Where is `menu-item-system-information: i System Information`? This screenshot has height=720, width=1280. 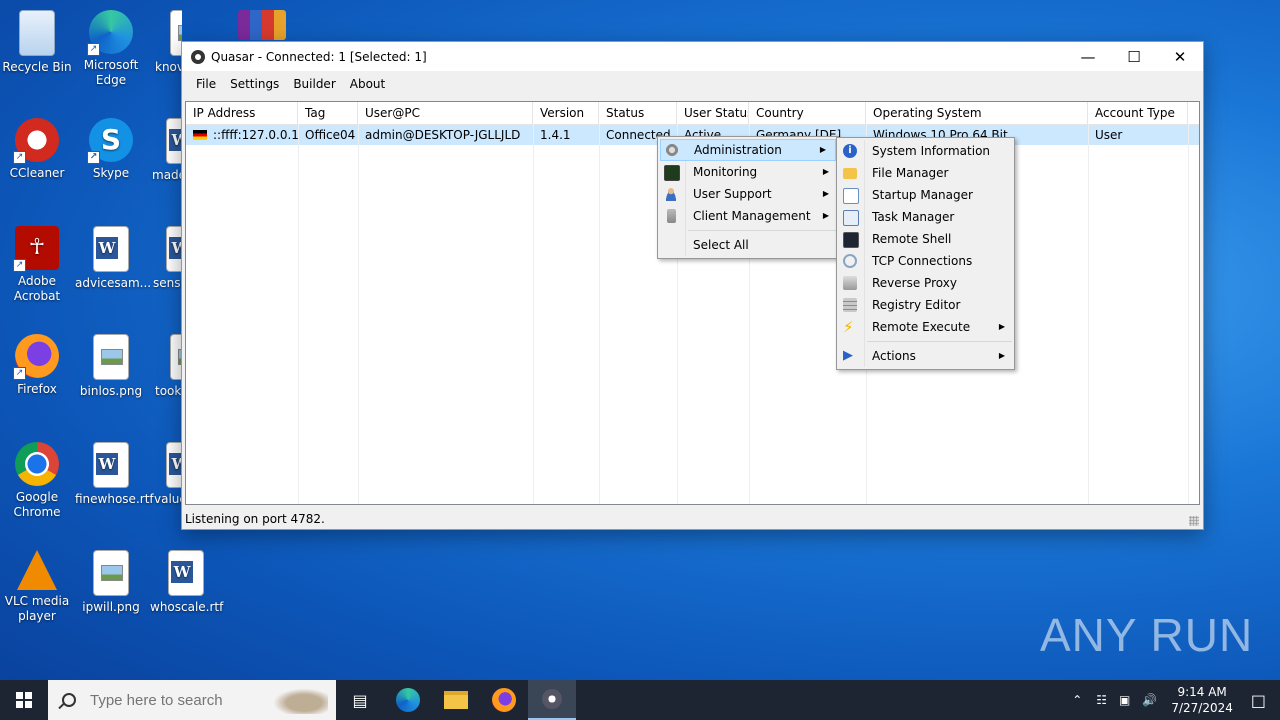 menu-item-system-information: i System Information is located at coordinates (925, 151).